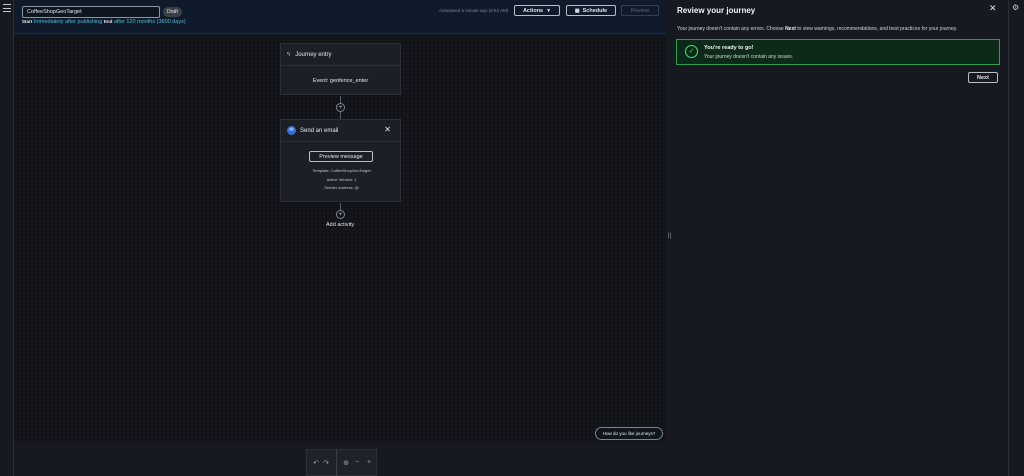 The height and width of the screenshot is (476, 1024). I want to click on canvas-zoom-toolbar: ↶ ↷ ⊕ − +, so click(341, 462).